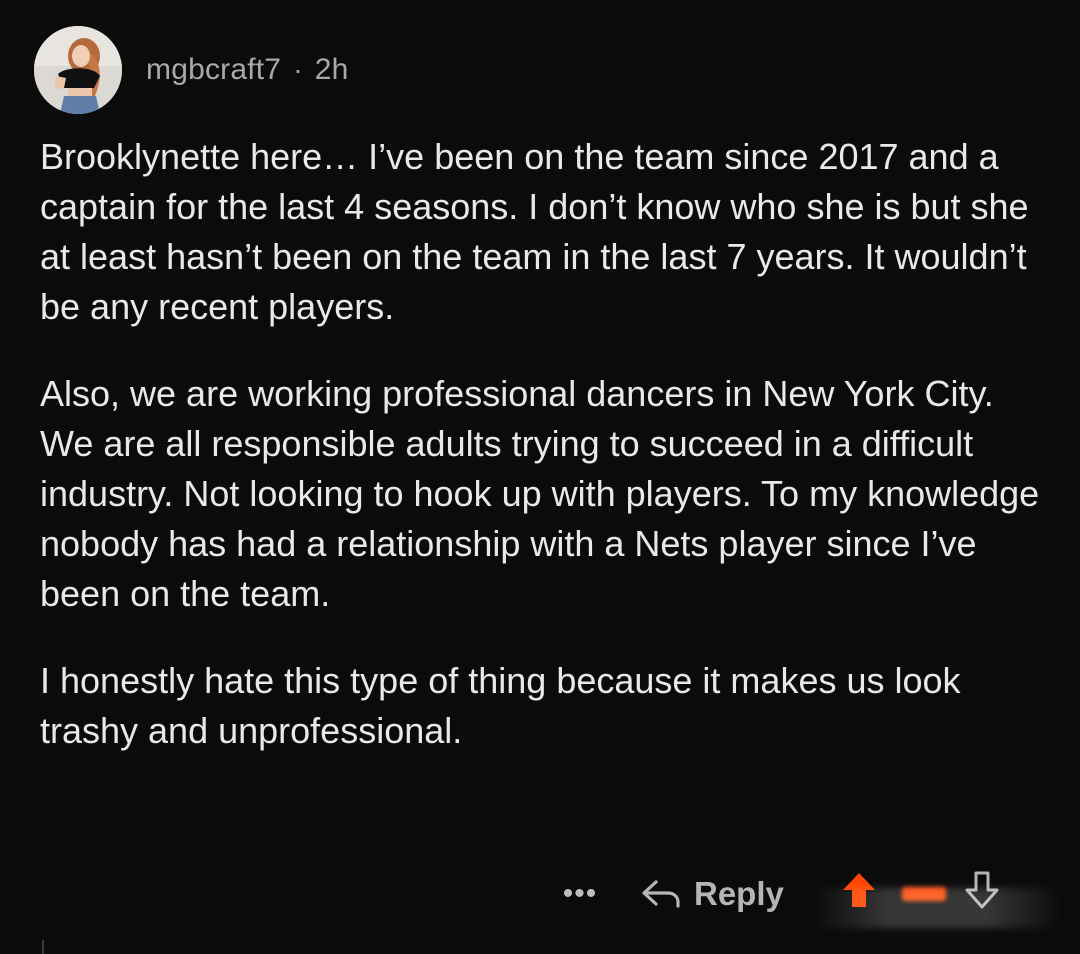 This screenshot has width=1080, height=954. Describe the element at coordinates (580, 894) in the screenshot. I see `more-options-button: •••` at that location.